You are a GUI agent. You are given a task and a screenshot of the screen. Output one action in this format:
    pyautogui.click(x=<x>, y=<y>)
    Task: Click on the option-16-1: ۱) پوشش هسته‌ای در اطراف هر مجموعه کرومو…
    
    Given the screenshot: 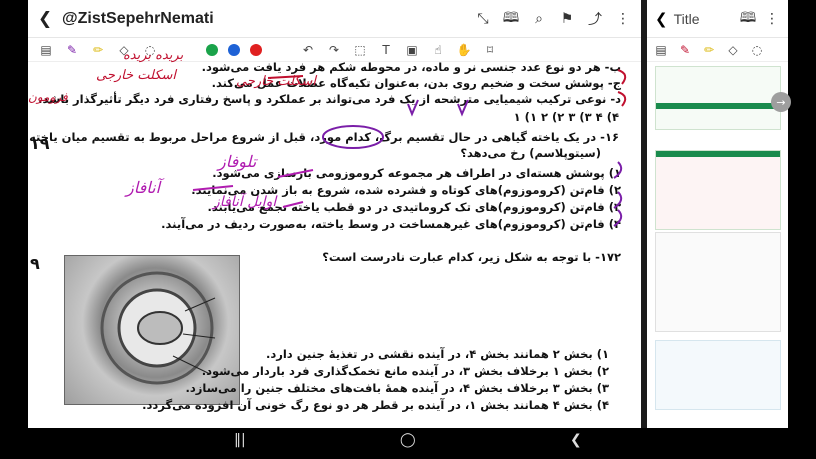 What is the action you would take?
    pyautogui.click(x=416, y=173)
    